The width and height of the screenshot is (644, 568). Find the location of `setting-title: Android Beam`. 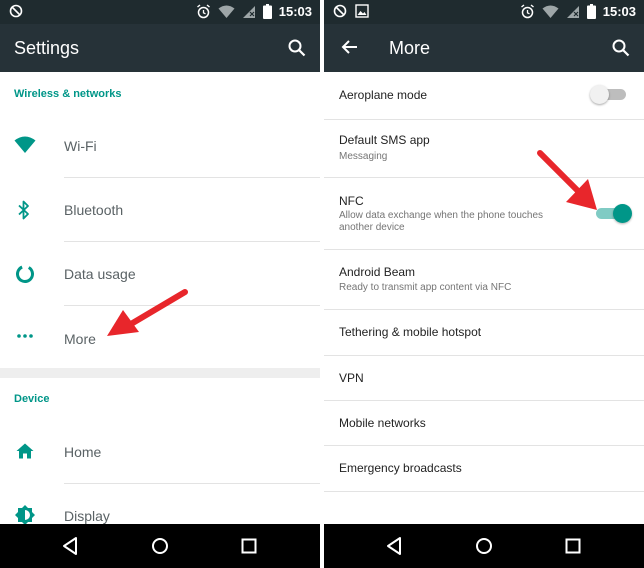

setting-title: Android Beam is located at coordinates (377, 272).